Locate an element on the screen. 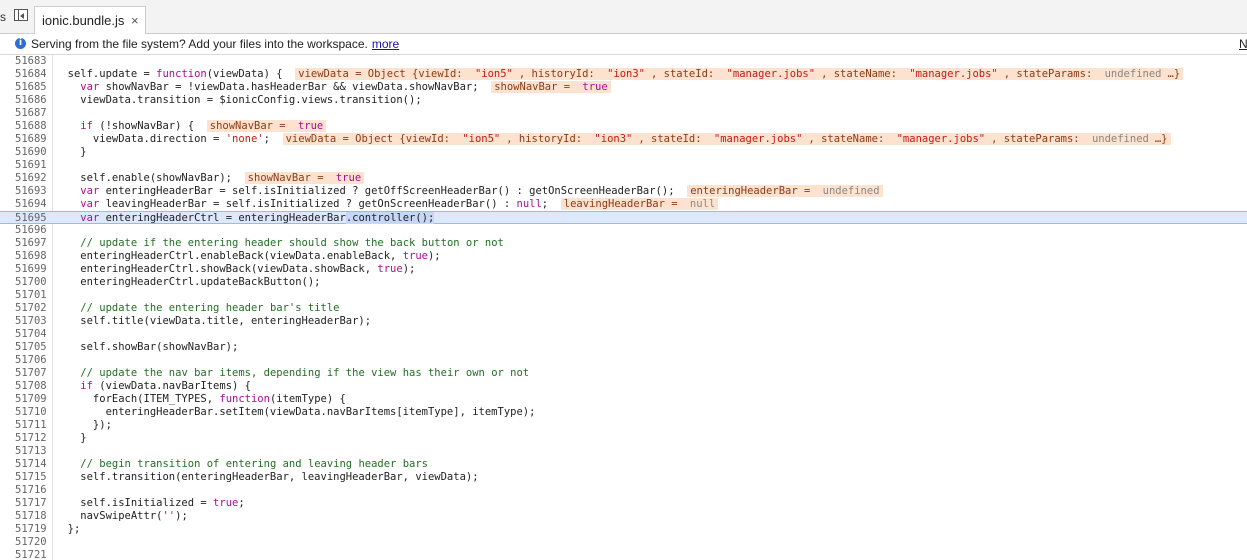  code-line: 51696 is located at coordinates (623, 230).